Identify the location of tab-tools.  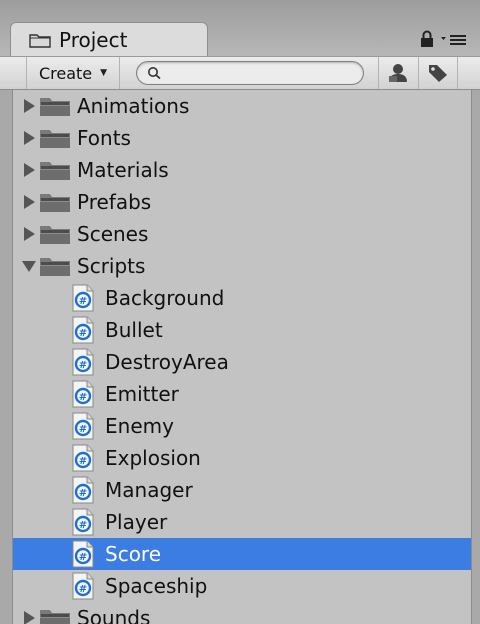
(444, 39).